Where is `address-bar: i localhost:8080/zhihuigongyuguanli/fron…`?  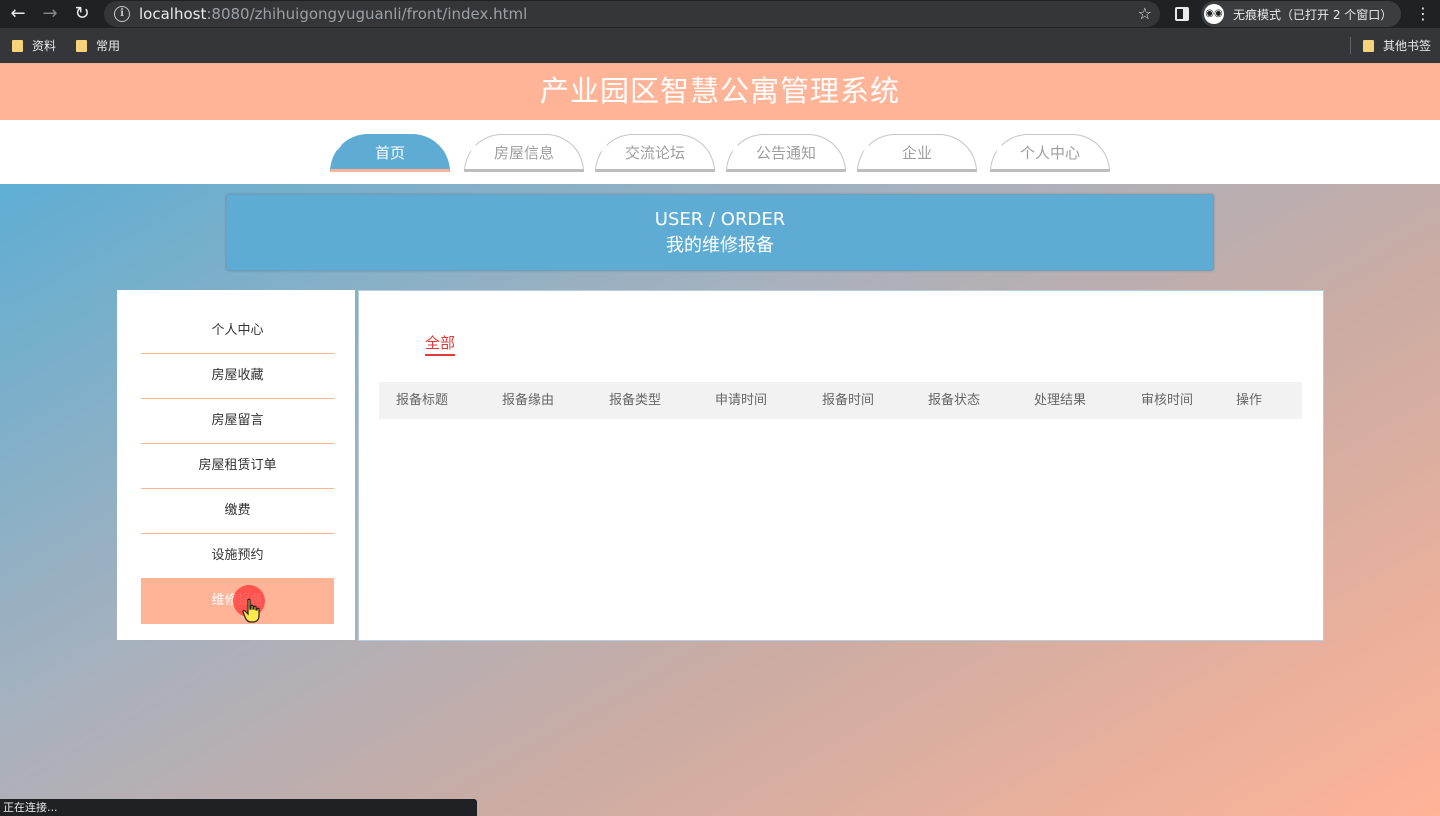 address-bar: i localhost:8080/zhihuigongyuguanli/fron… is located at coordinates (632, 14).